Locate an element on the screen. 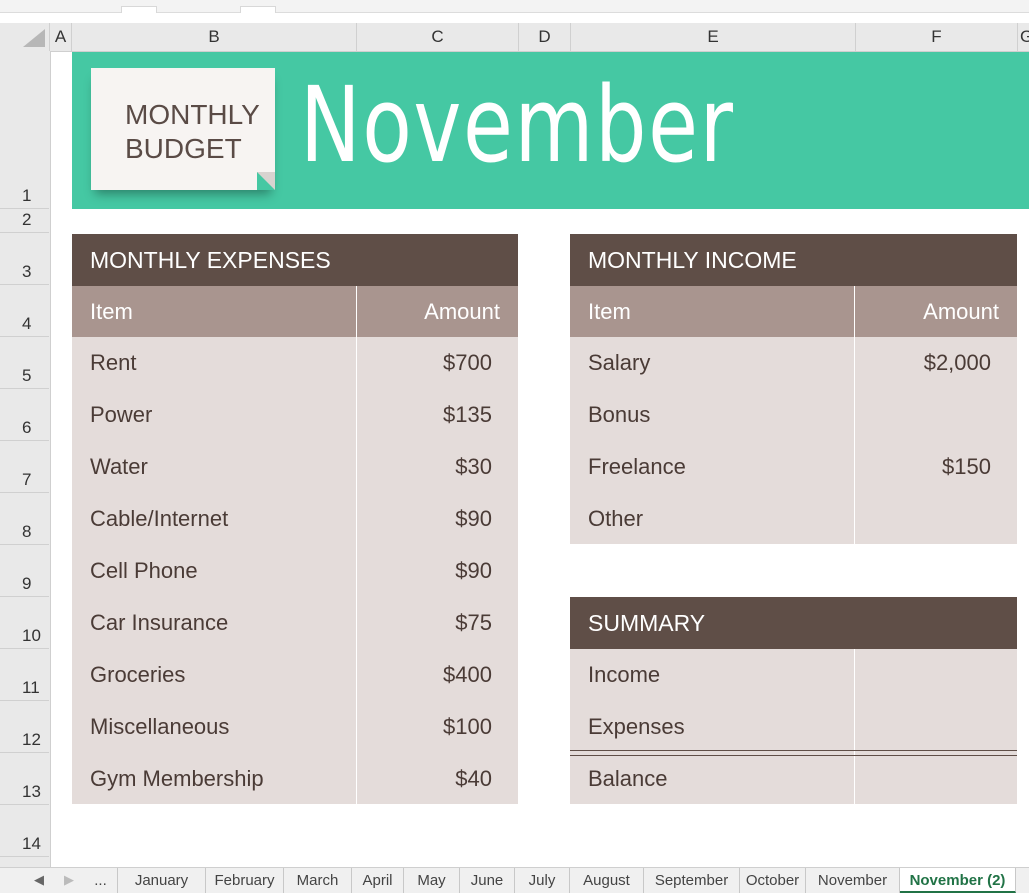 The height and width of the screenshot is (893, 1029). note-fold-icon is located at coordinates (266, 181).